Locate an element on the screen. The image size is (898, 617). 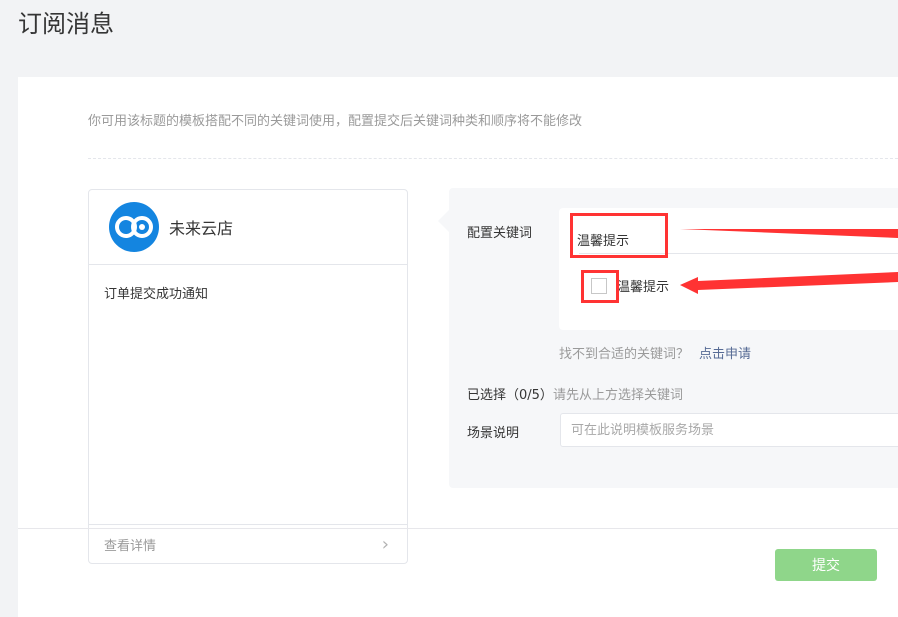
apply-keyword: 找不到合适的关键词？ 点击申请 is located at coordinates (655, 352).